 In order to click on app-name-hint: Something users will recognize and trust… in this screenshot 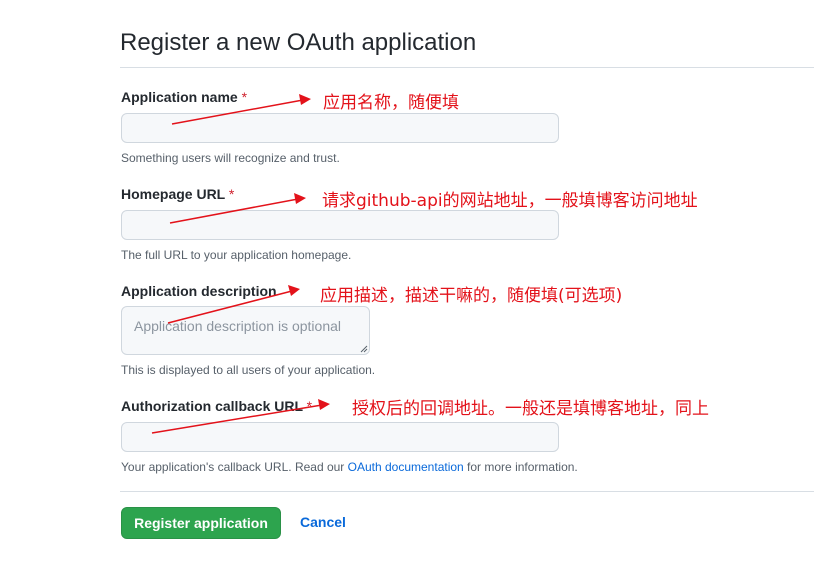, I will do `click(230, 158)`.